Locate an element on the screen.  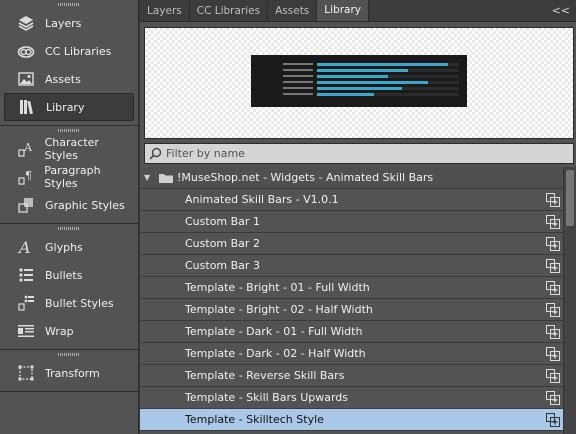
dock-item-layers: Layers is located at coordinates (69, 23).